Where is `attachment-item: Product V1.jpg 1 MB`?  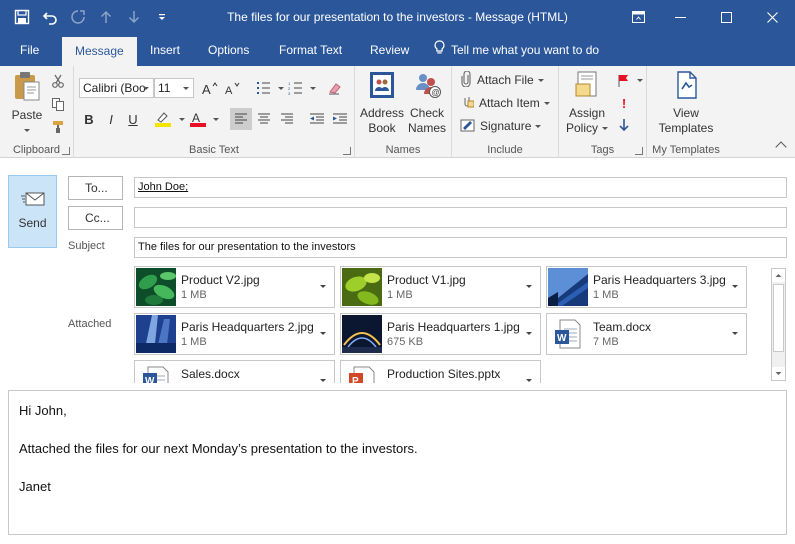 attachment-item: Product V1.jpg 1 MB is located at coordinates (440, 287).